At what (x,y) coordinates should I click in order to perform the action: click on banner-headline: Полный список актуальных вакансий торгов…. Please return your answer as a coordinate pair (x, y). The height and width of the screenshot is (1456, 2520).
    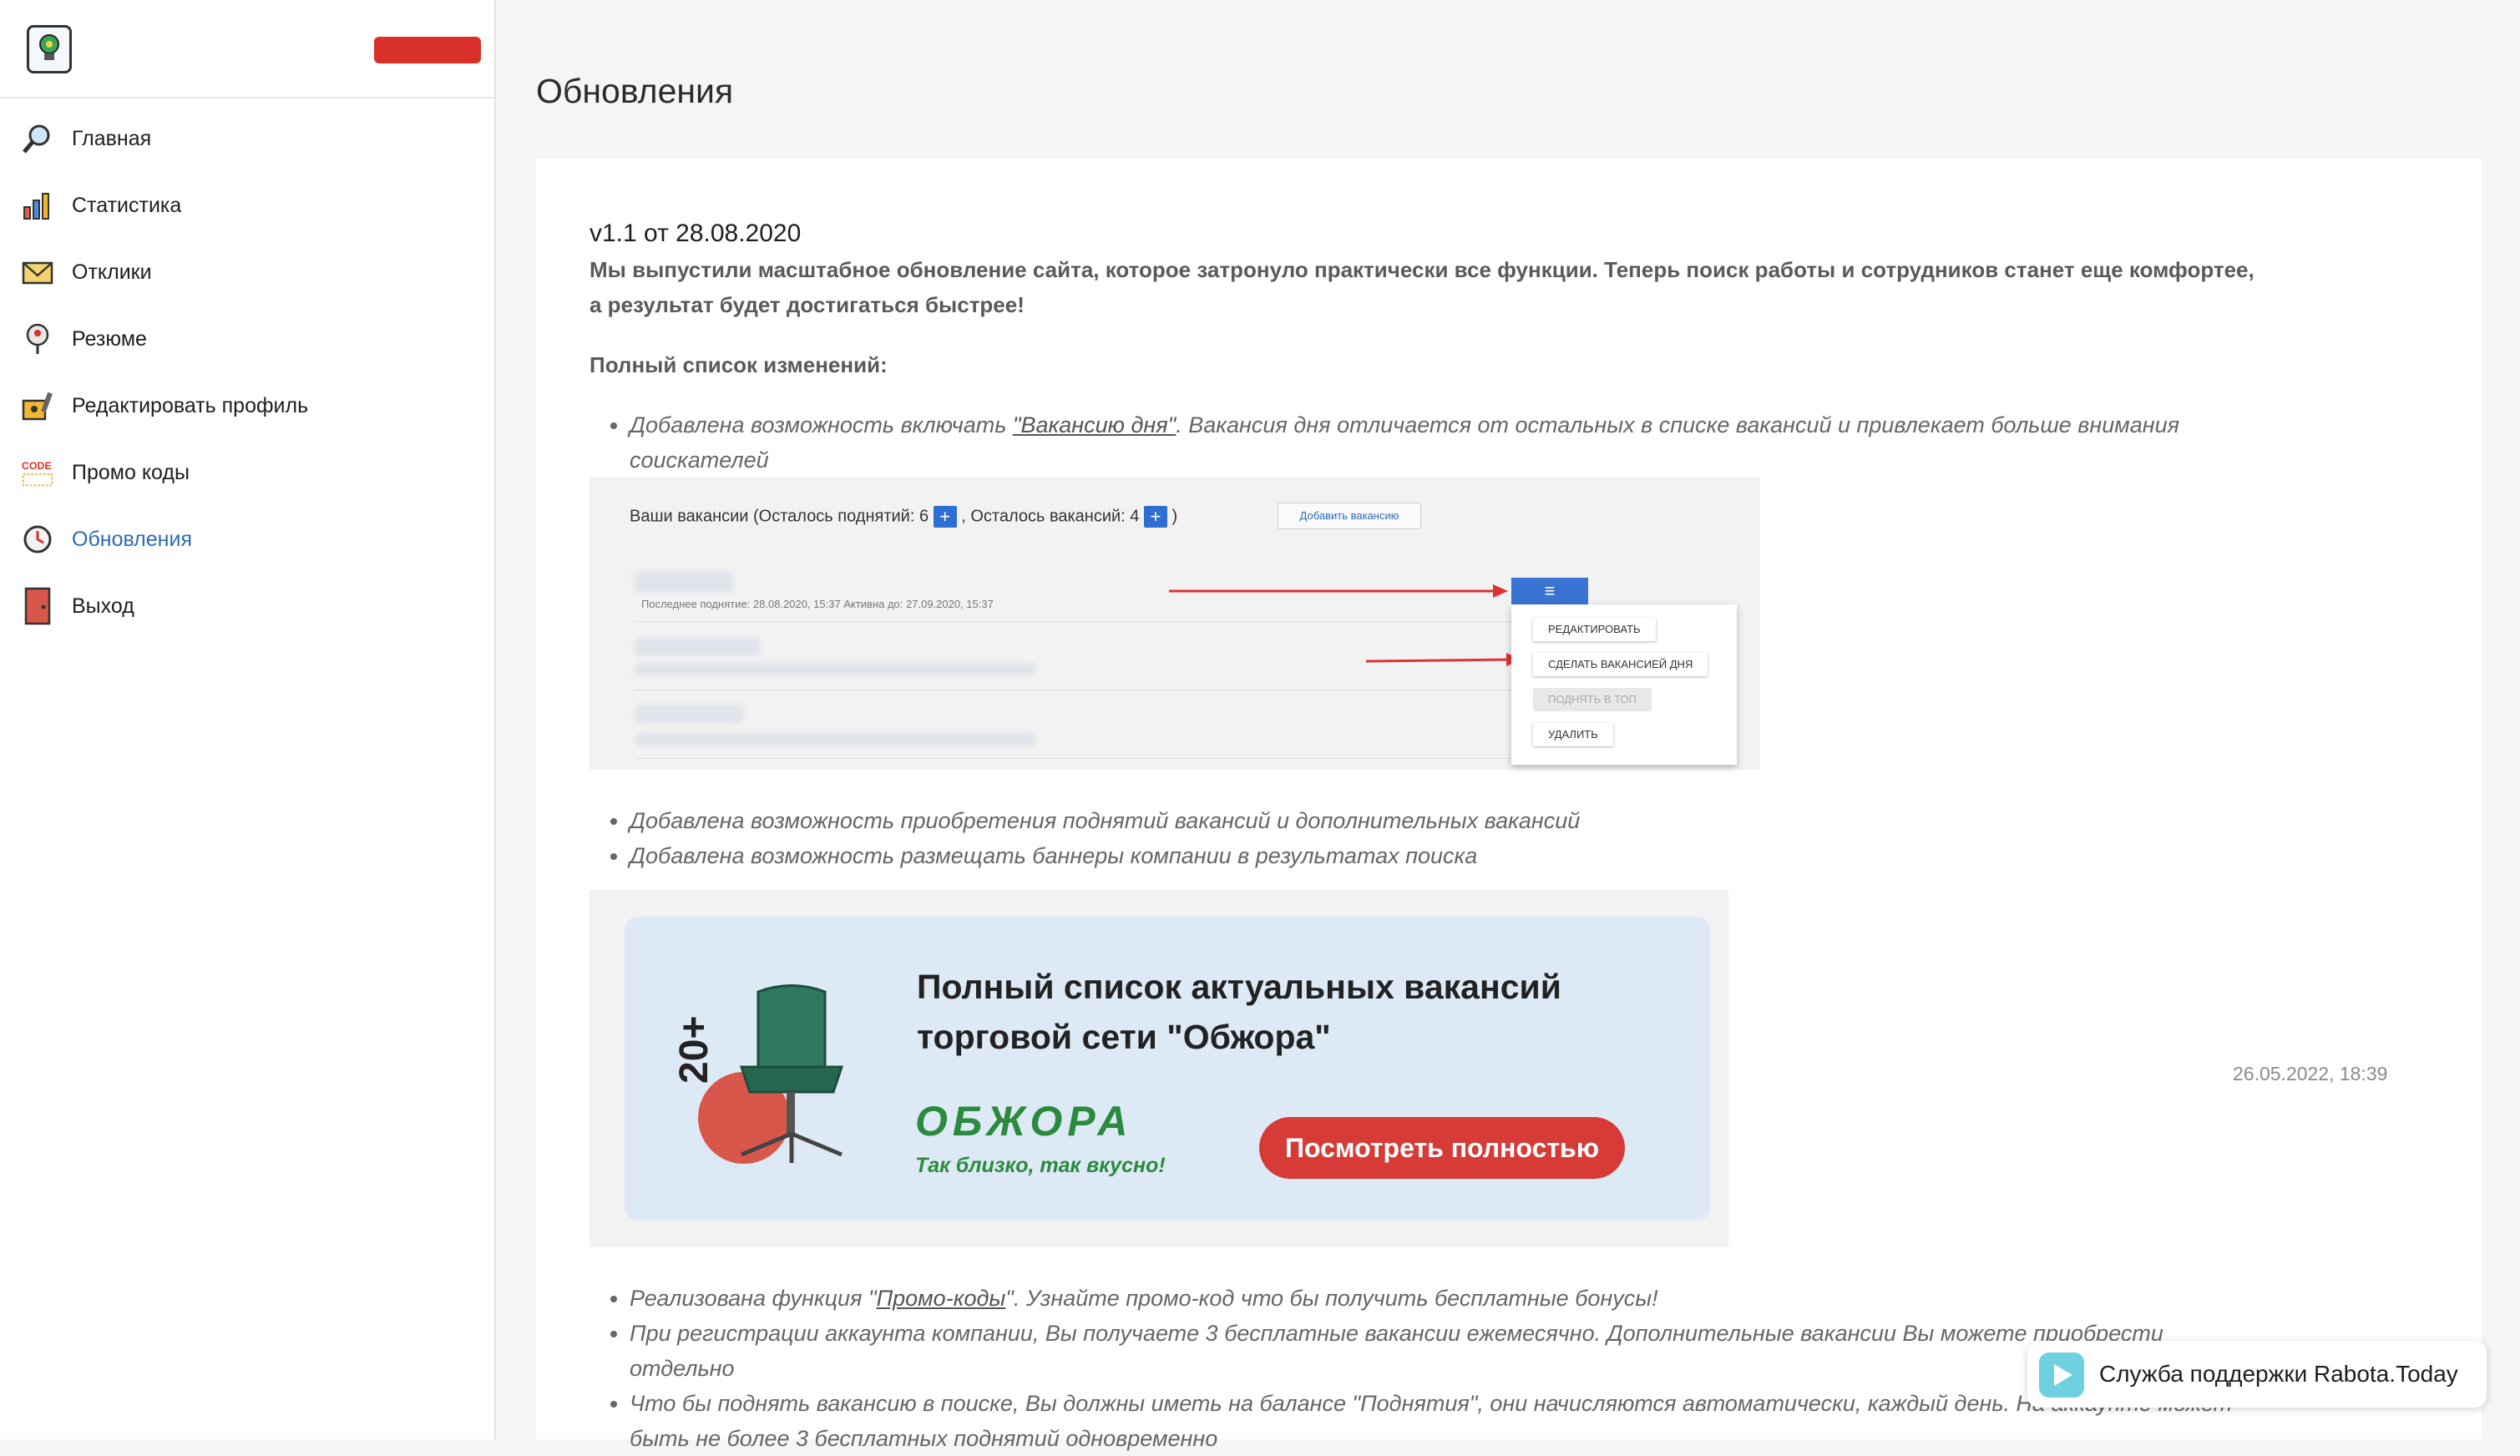
    Looking at the image, I should click on (1239, 1012).